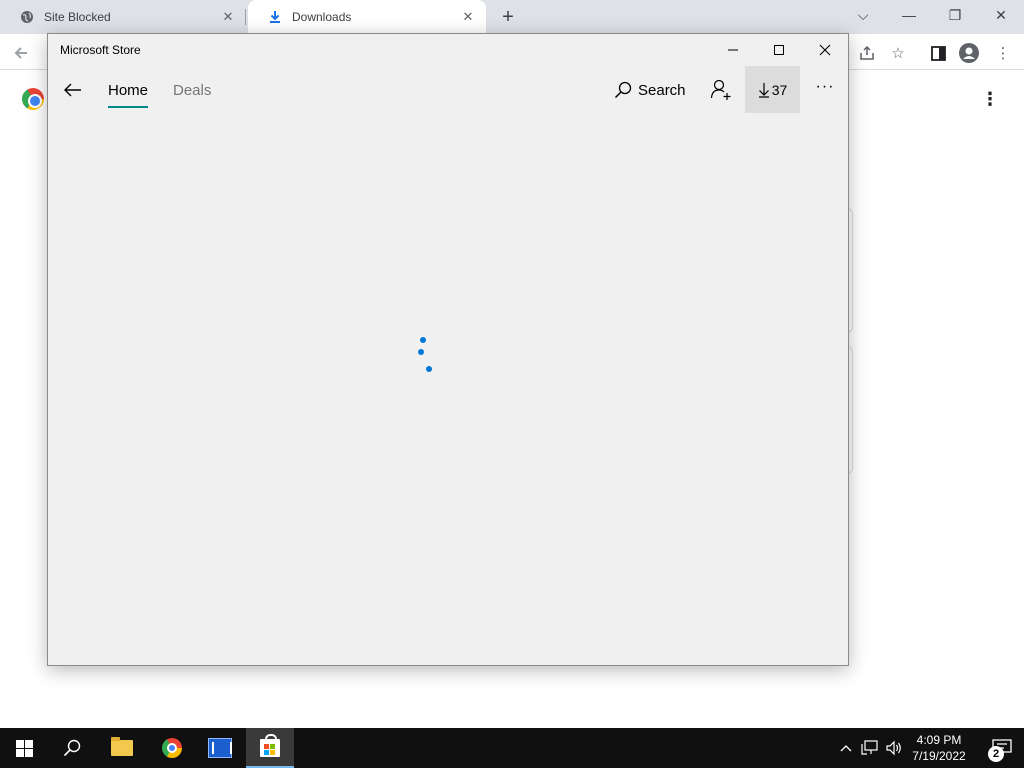 The image size is (1024, 768). What do you see at coordinates (939, 748) in the screenshot?
I see `system-clock: 4:09 PM 7/19/2022` at bounding box center [939, 748].